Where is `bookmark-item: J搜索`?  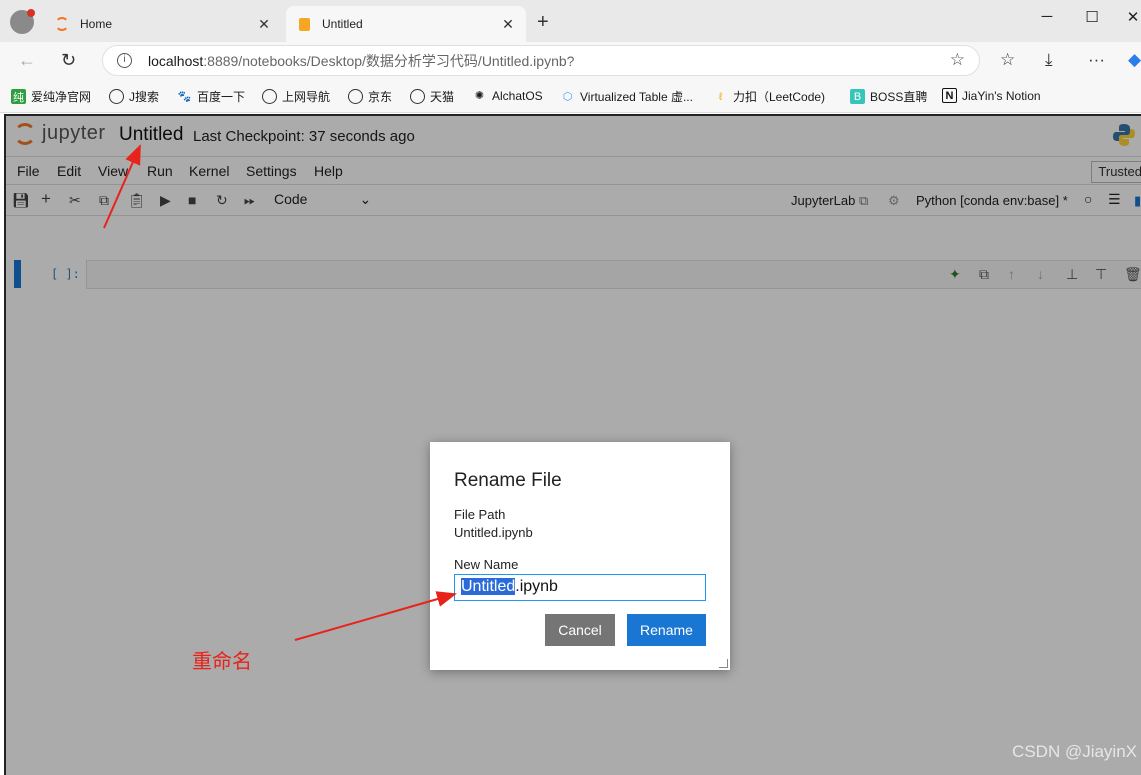
bookmark-item: J搜索 is located at coordinates (134, 96).